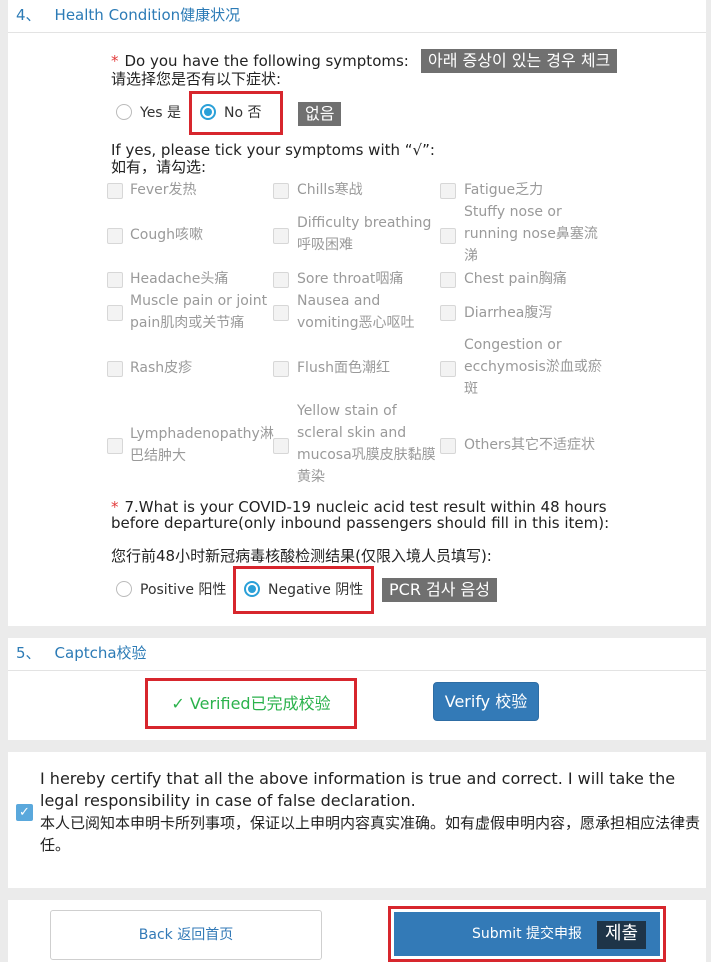 This screenshot has height=962, width=711. I want to click on symptom-label-headache: Headache头痛, so click(179, 279).